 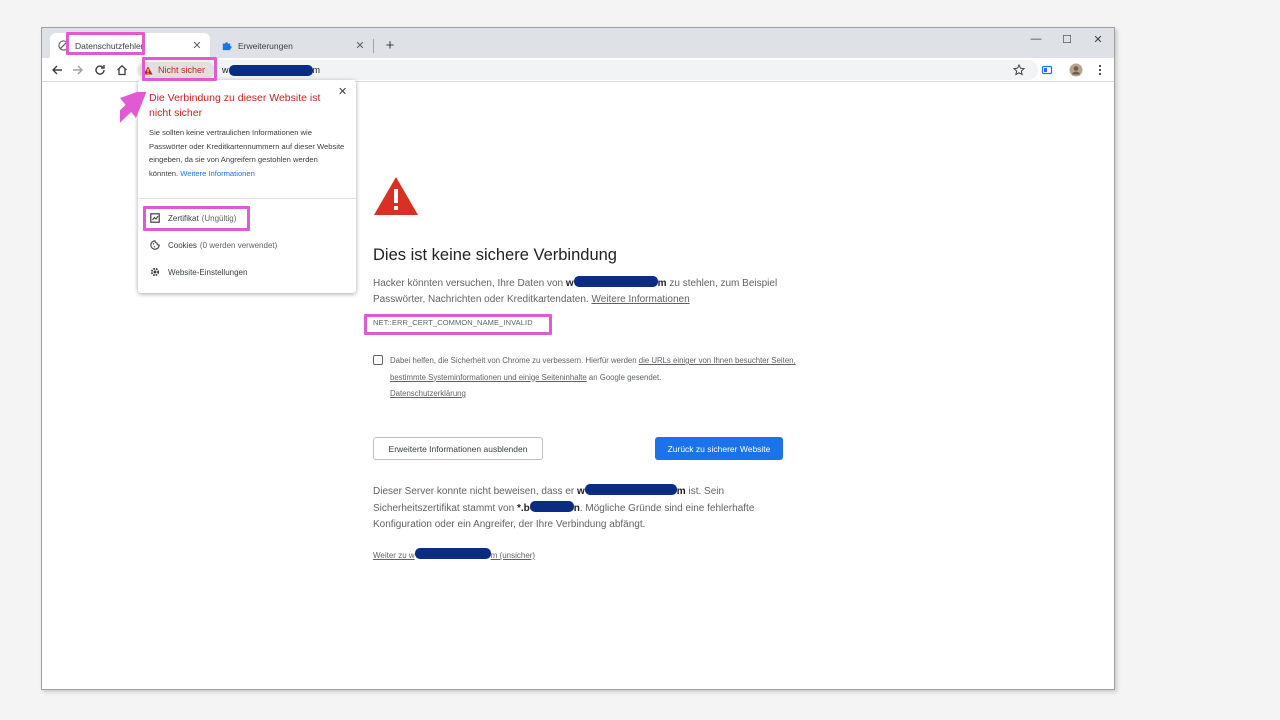 What do you see at coordinates (316, 70) in the screenshot?
I see `url-suffix: m` at bounding box center [316, 70].